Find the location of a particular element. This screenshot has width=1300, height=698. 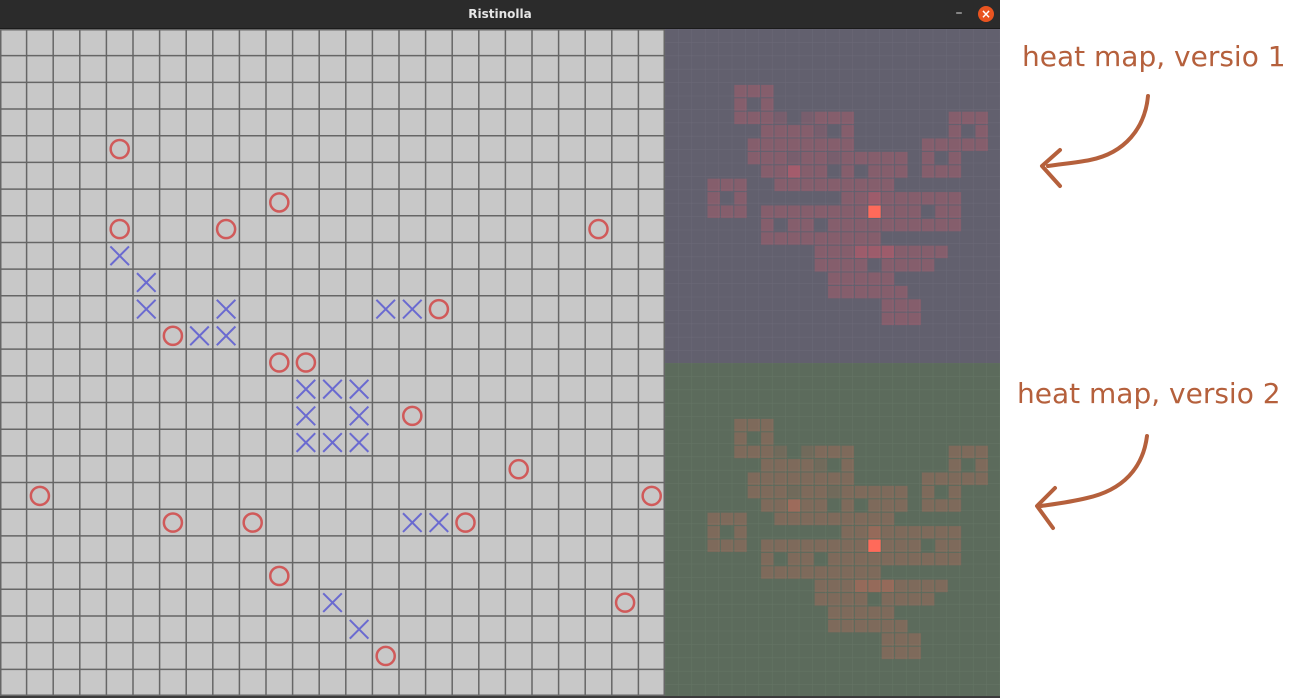

close-button: × is located at coordinates (986, 14).